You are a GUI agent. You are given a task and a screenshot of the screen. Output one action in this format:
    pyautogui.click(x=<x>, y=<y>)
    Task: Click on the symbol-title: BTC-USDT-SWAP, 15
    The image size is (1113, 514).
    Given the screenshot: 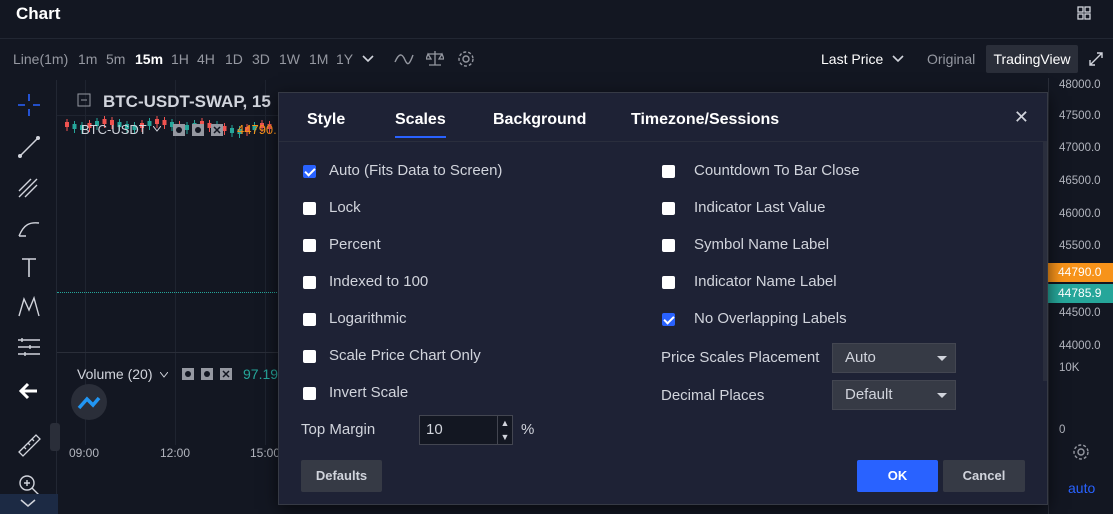 What is the action you would take?
    pyautogui.click(x=187, y=101)
    